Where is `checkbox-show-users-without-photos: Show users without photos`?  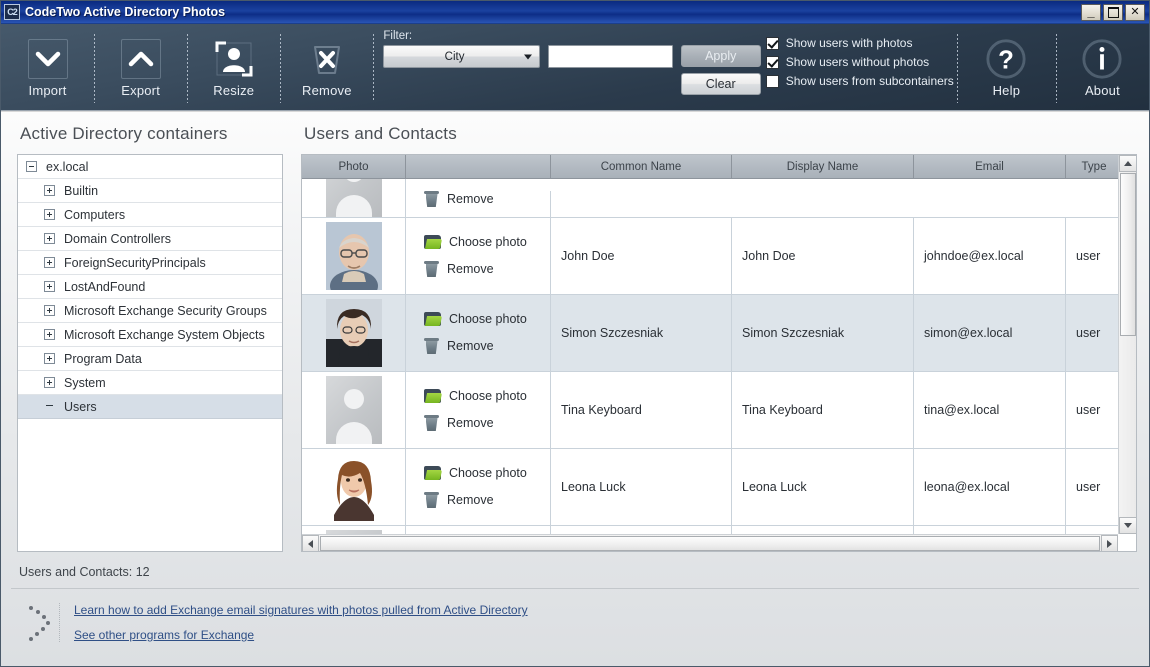
checkbox-show-users-without-photos: Show users without photos is located at coordinates (861, 62).